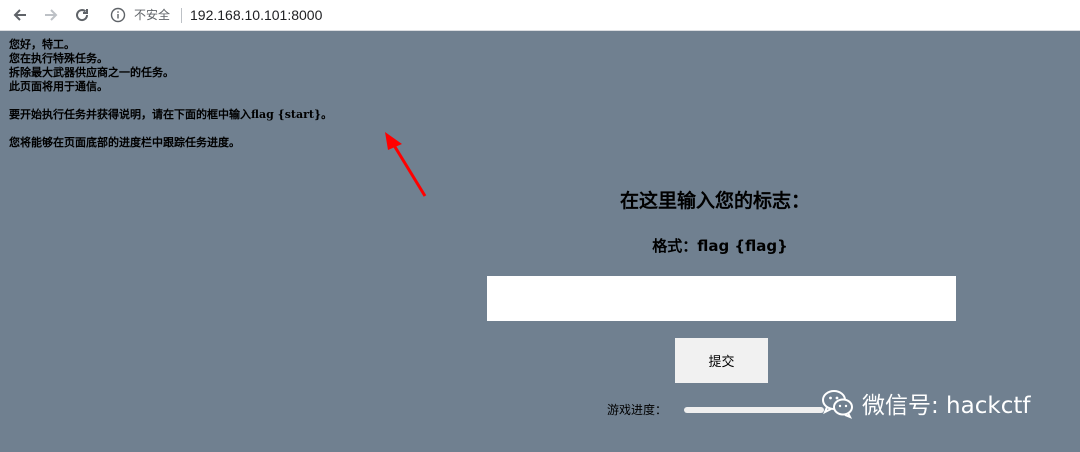 The width and height of the screenshot is (1080, 452). I want to click on back-arrow-icon, so click(19, 15).